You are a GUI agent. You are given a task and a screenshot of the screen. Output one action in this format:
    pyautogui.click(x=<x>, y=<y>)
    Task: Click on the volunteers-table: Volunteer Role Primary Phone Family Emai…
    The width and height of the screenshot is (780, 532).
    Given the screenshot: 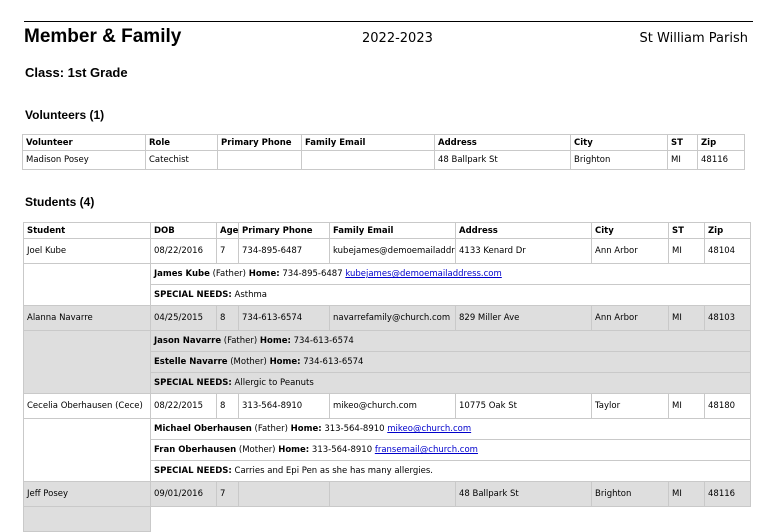 What is the action you would take?
    pyautogui.click(x=383, y=152)
    